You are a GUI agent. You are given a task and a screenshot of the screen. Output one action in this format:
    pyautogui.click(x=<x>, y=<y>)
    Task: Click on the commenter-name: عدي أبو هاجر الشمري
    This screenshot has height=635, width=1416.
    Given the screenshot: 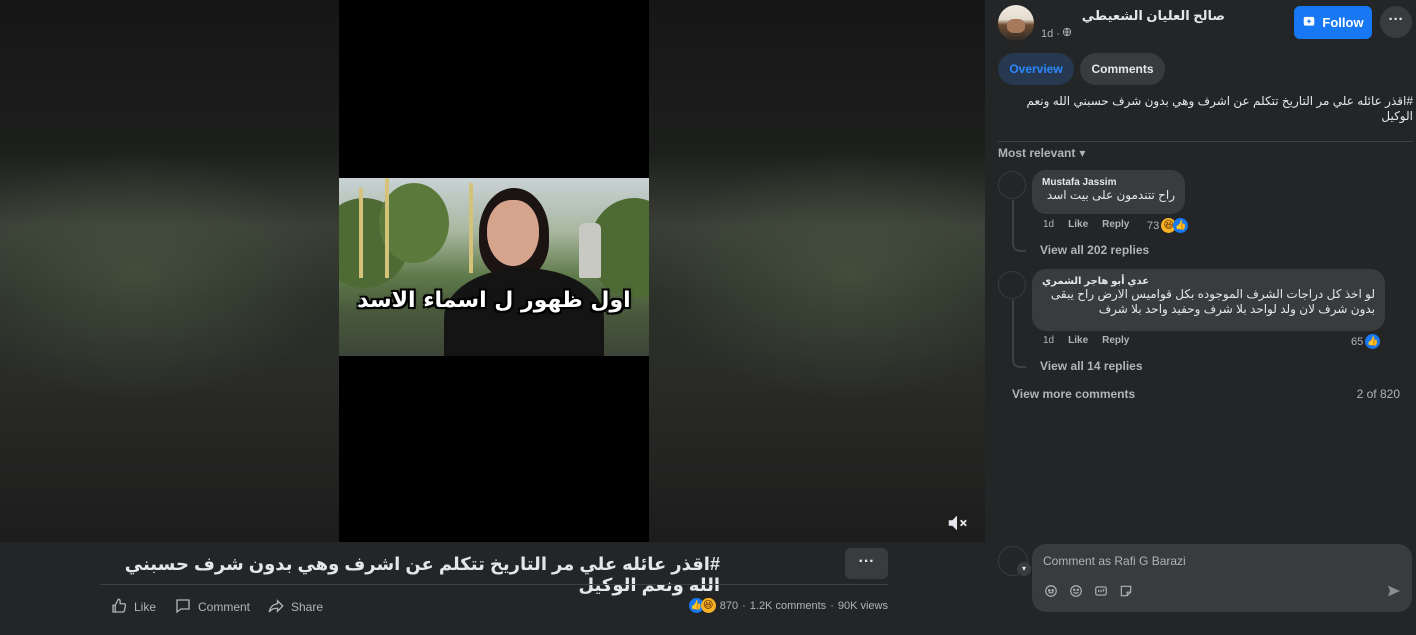 What is the action you would take?
    pyautogui.click(x=1208, y=281)
    